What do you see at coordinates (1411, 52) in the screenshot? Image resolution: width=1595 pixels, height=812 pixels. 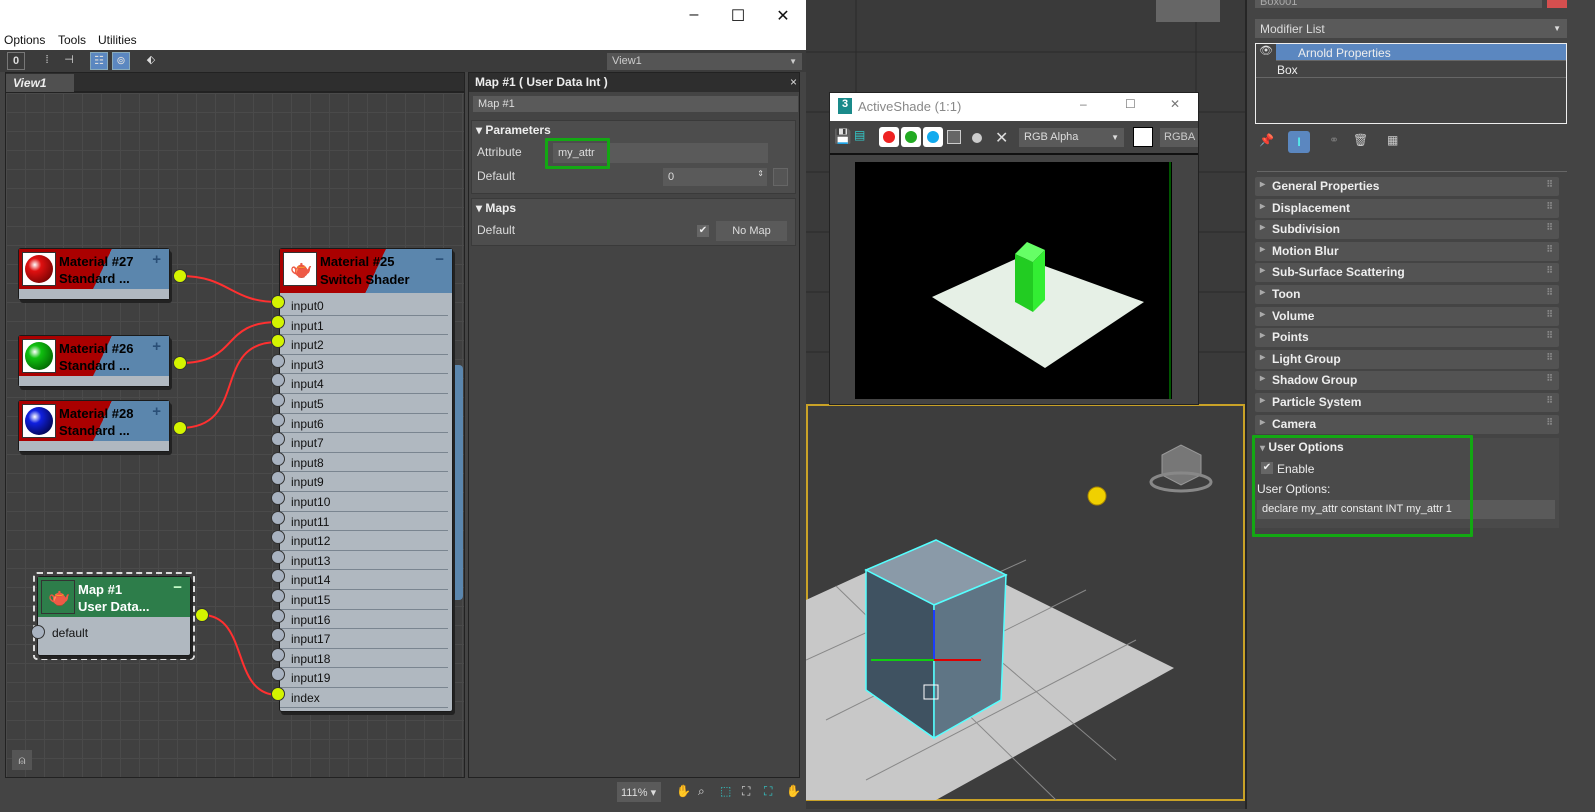 I see `stack-item-arnold-properties: 👁 Arnold Properties` at bounding box center [1411, 52].